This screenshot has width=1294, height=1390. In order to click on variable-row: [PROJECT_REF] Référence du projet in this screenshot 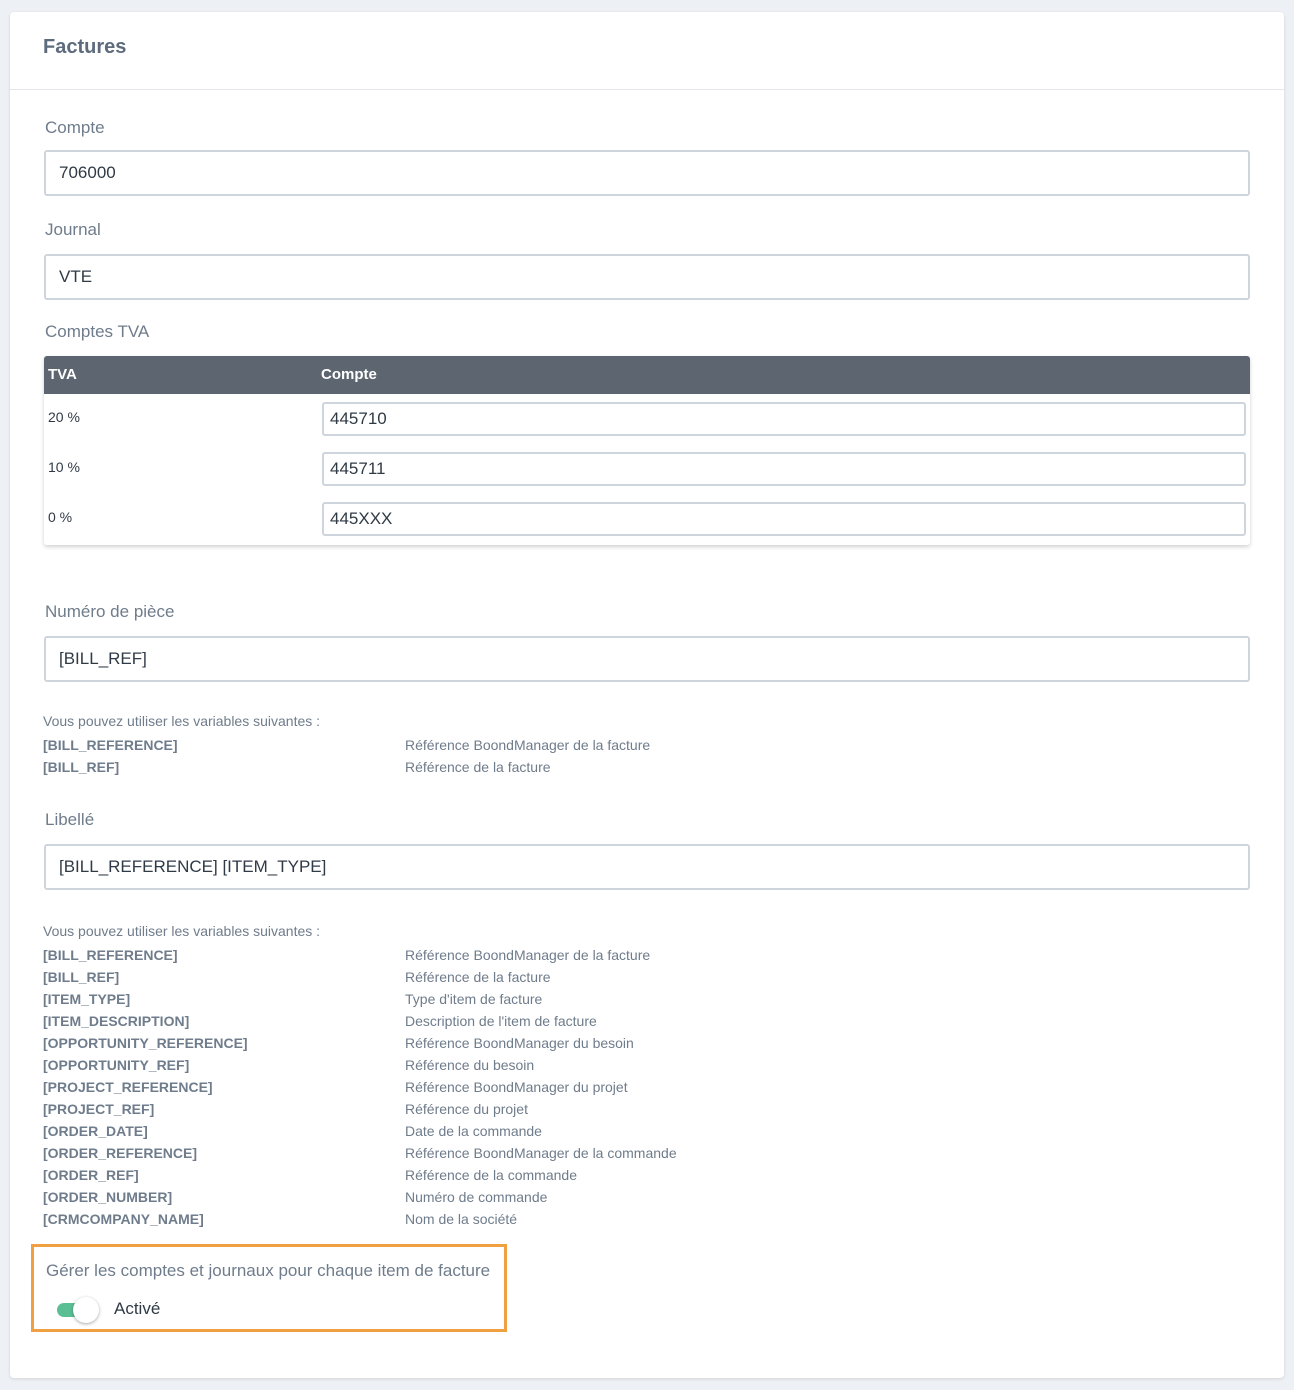, I will do `click(493, 1109)`.